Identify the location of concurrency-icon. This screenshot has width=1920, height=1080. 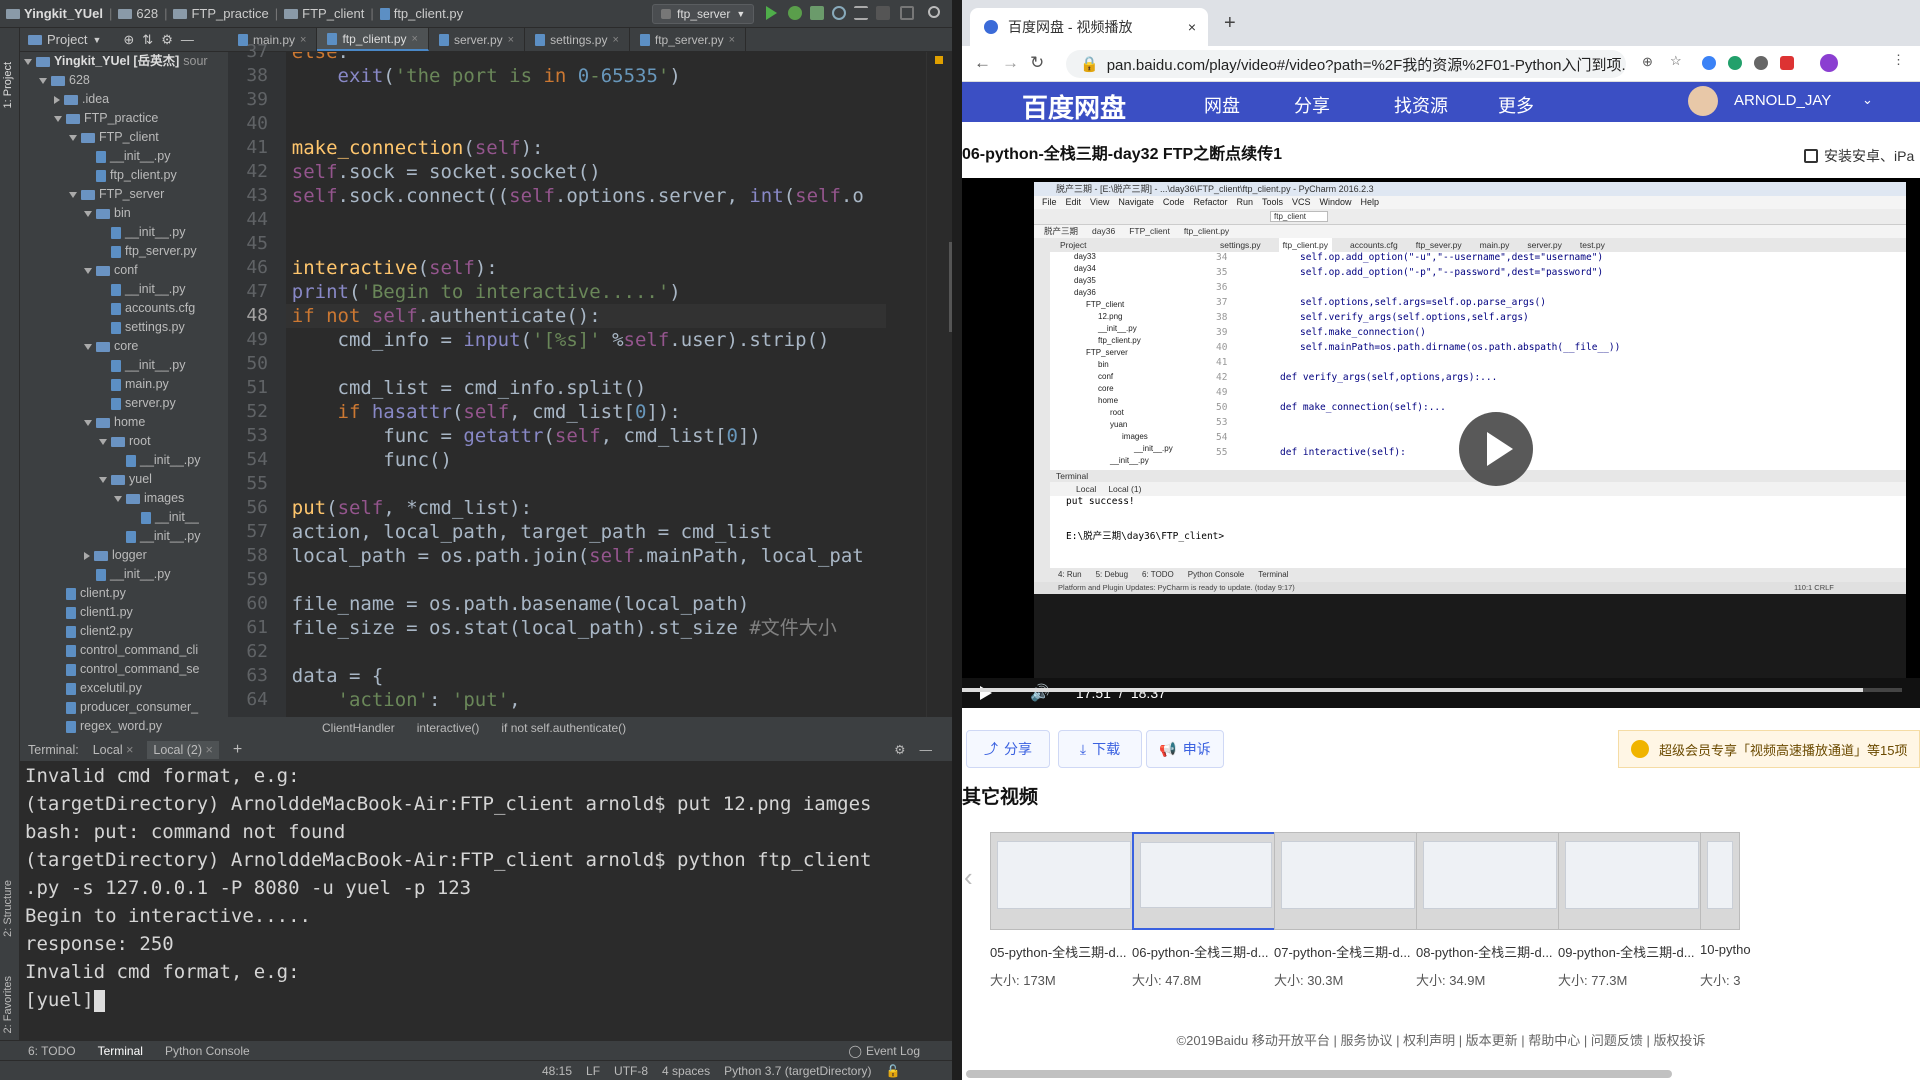
(861, 13).